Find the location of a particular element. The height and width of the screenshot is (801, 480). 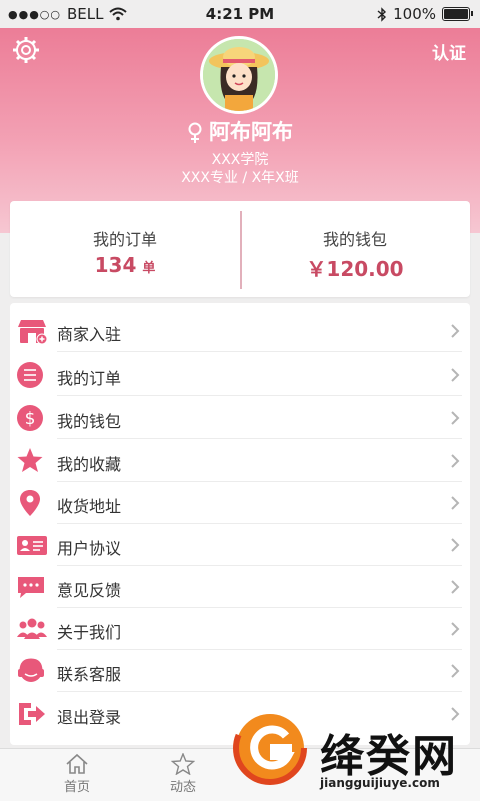

menu-item-label: 退出登录 is located at coordinates (89, 717).